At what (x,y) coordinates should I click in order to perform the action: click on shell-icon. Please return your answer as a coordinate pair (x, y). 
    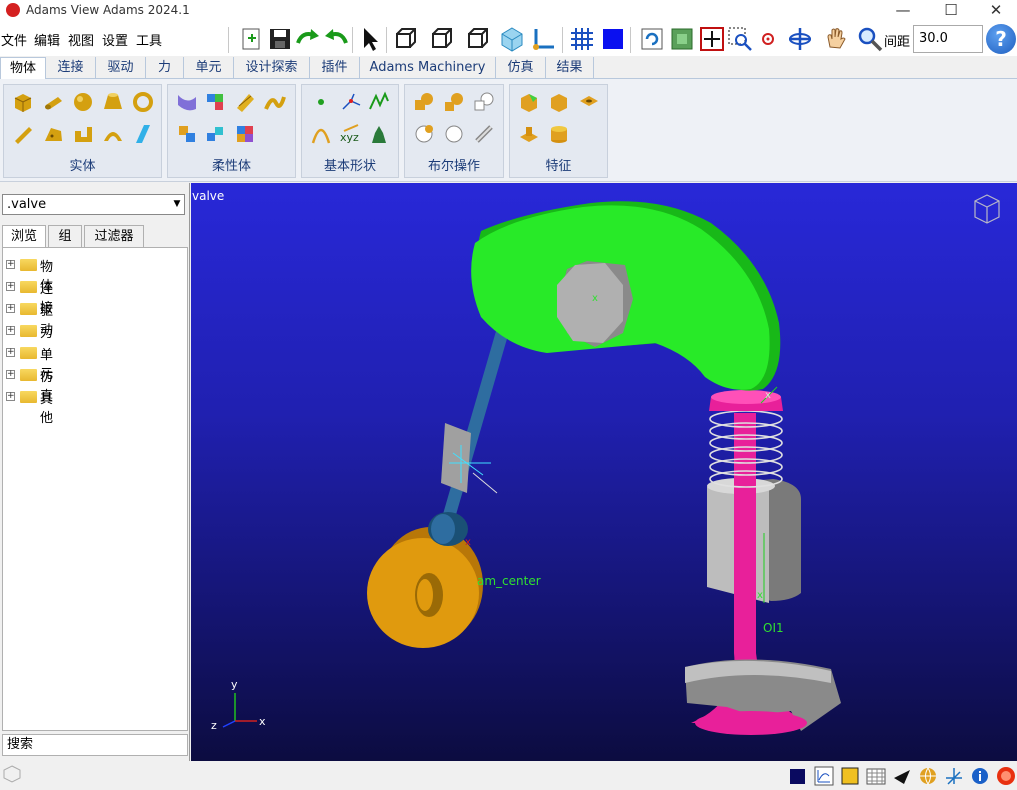
    Looking at the image, I should click on (559, 134).